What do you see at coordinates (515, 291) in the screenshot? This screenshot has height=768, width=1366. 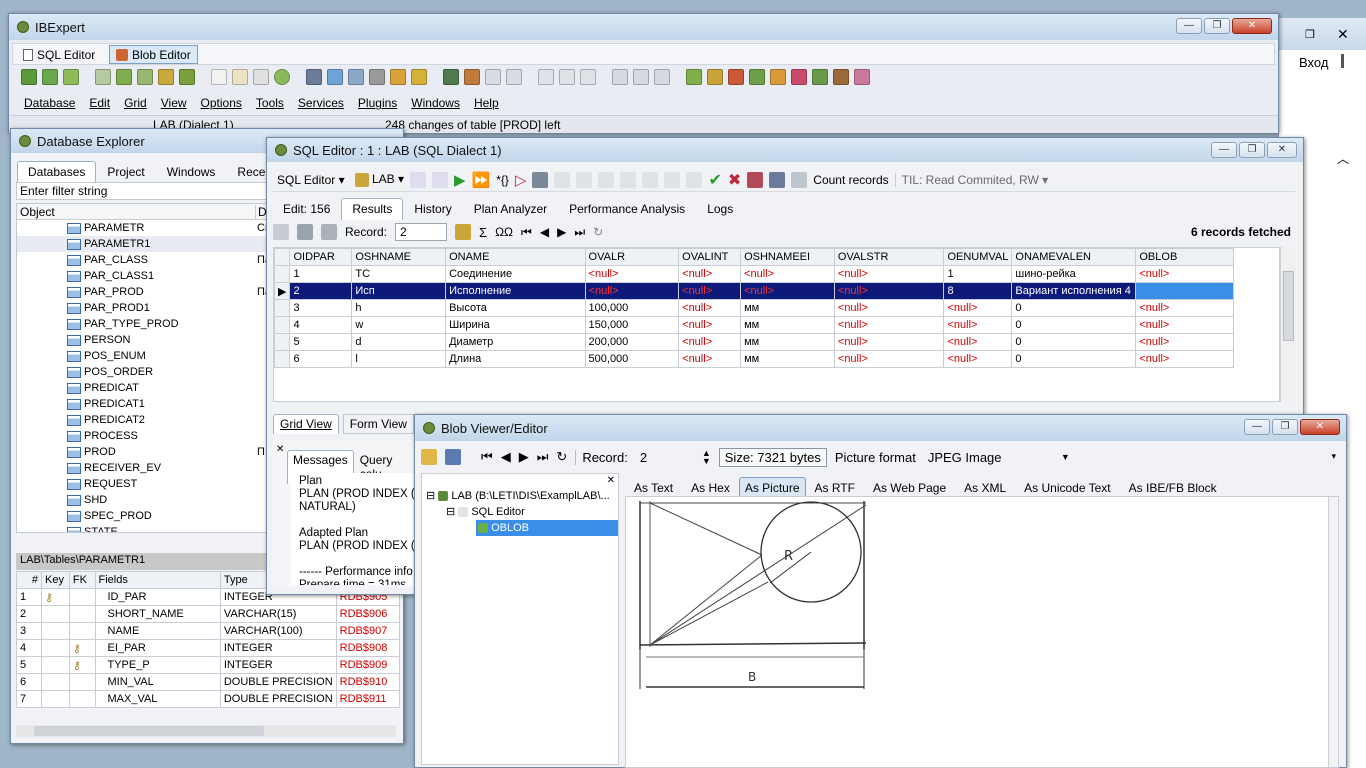 I see `result-cell: Исполнение` at bounding box center [515, 291].